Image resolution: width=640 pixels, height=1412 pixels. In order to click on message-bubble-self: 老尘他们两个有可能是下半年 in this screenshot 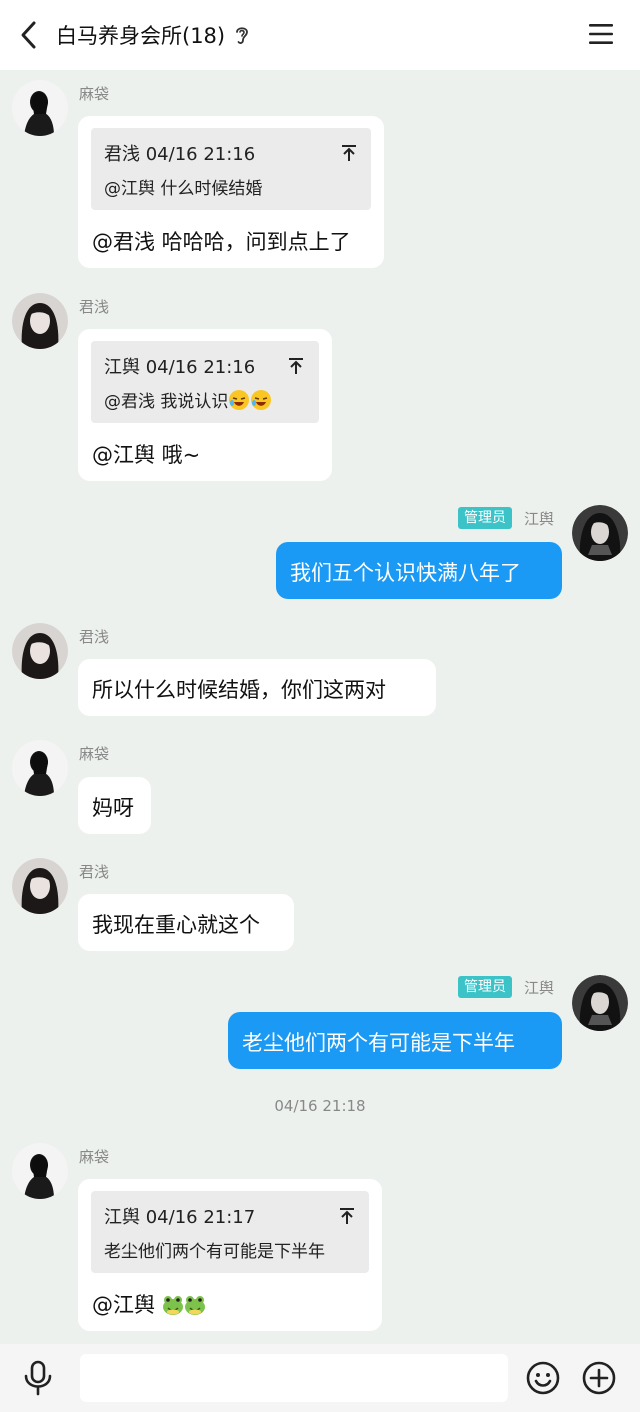, I will do `click(395, 1040)`.